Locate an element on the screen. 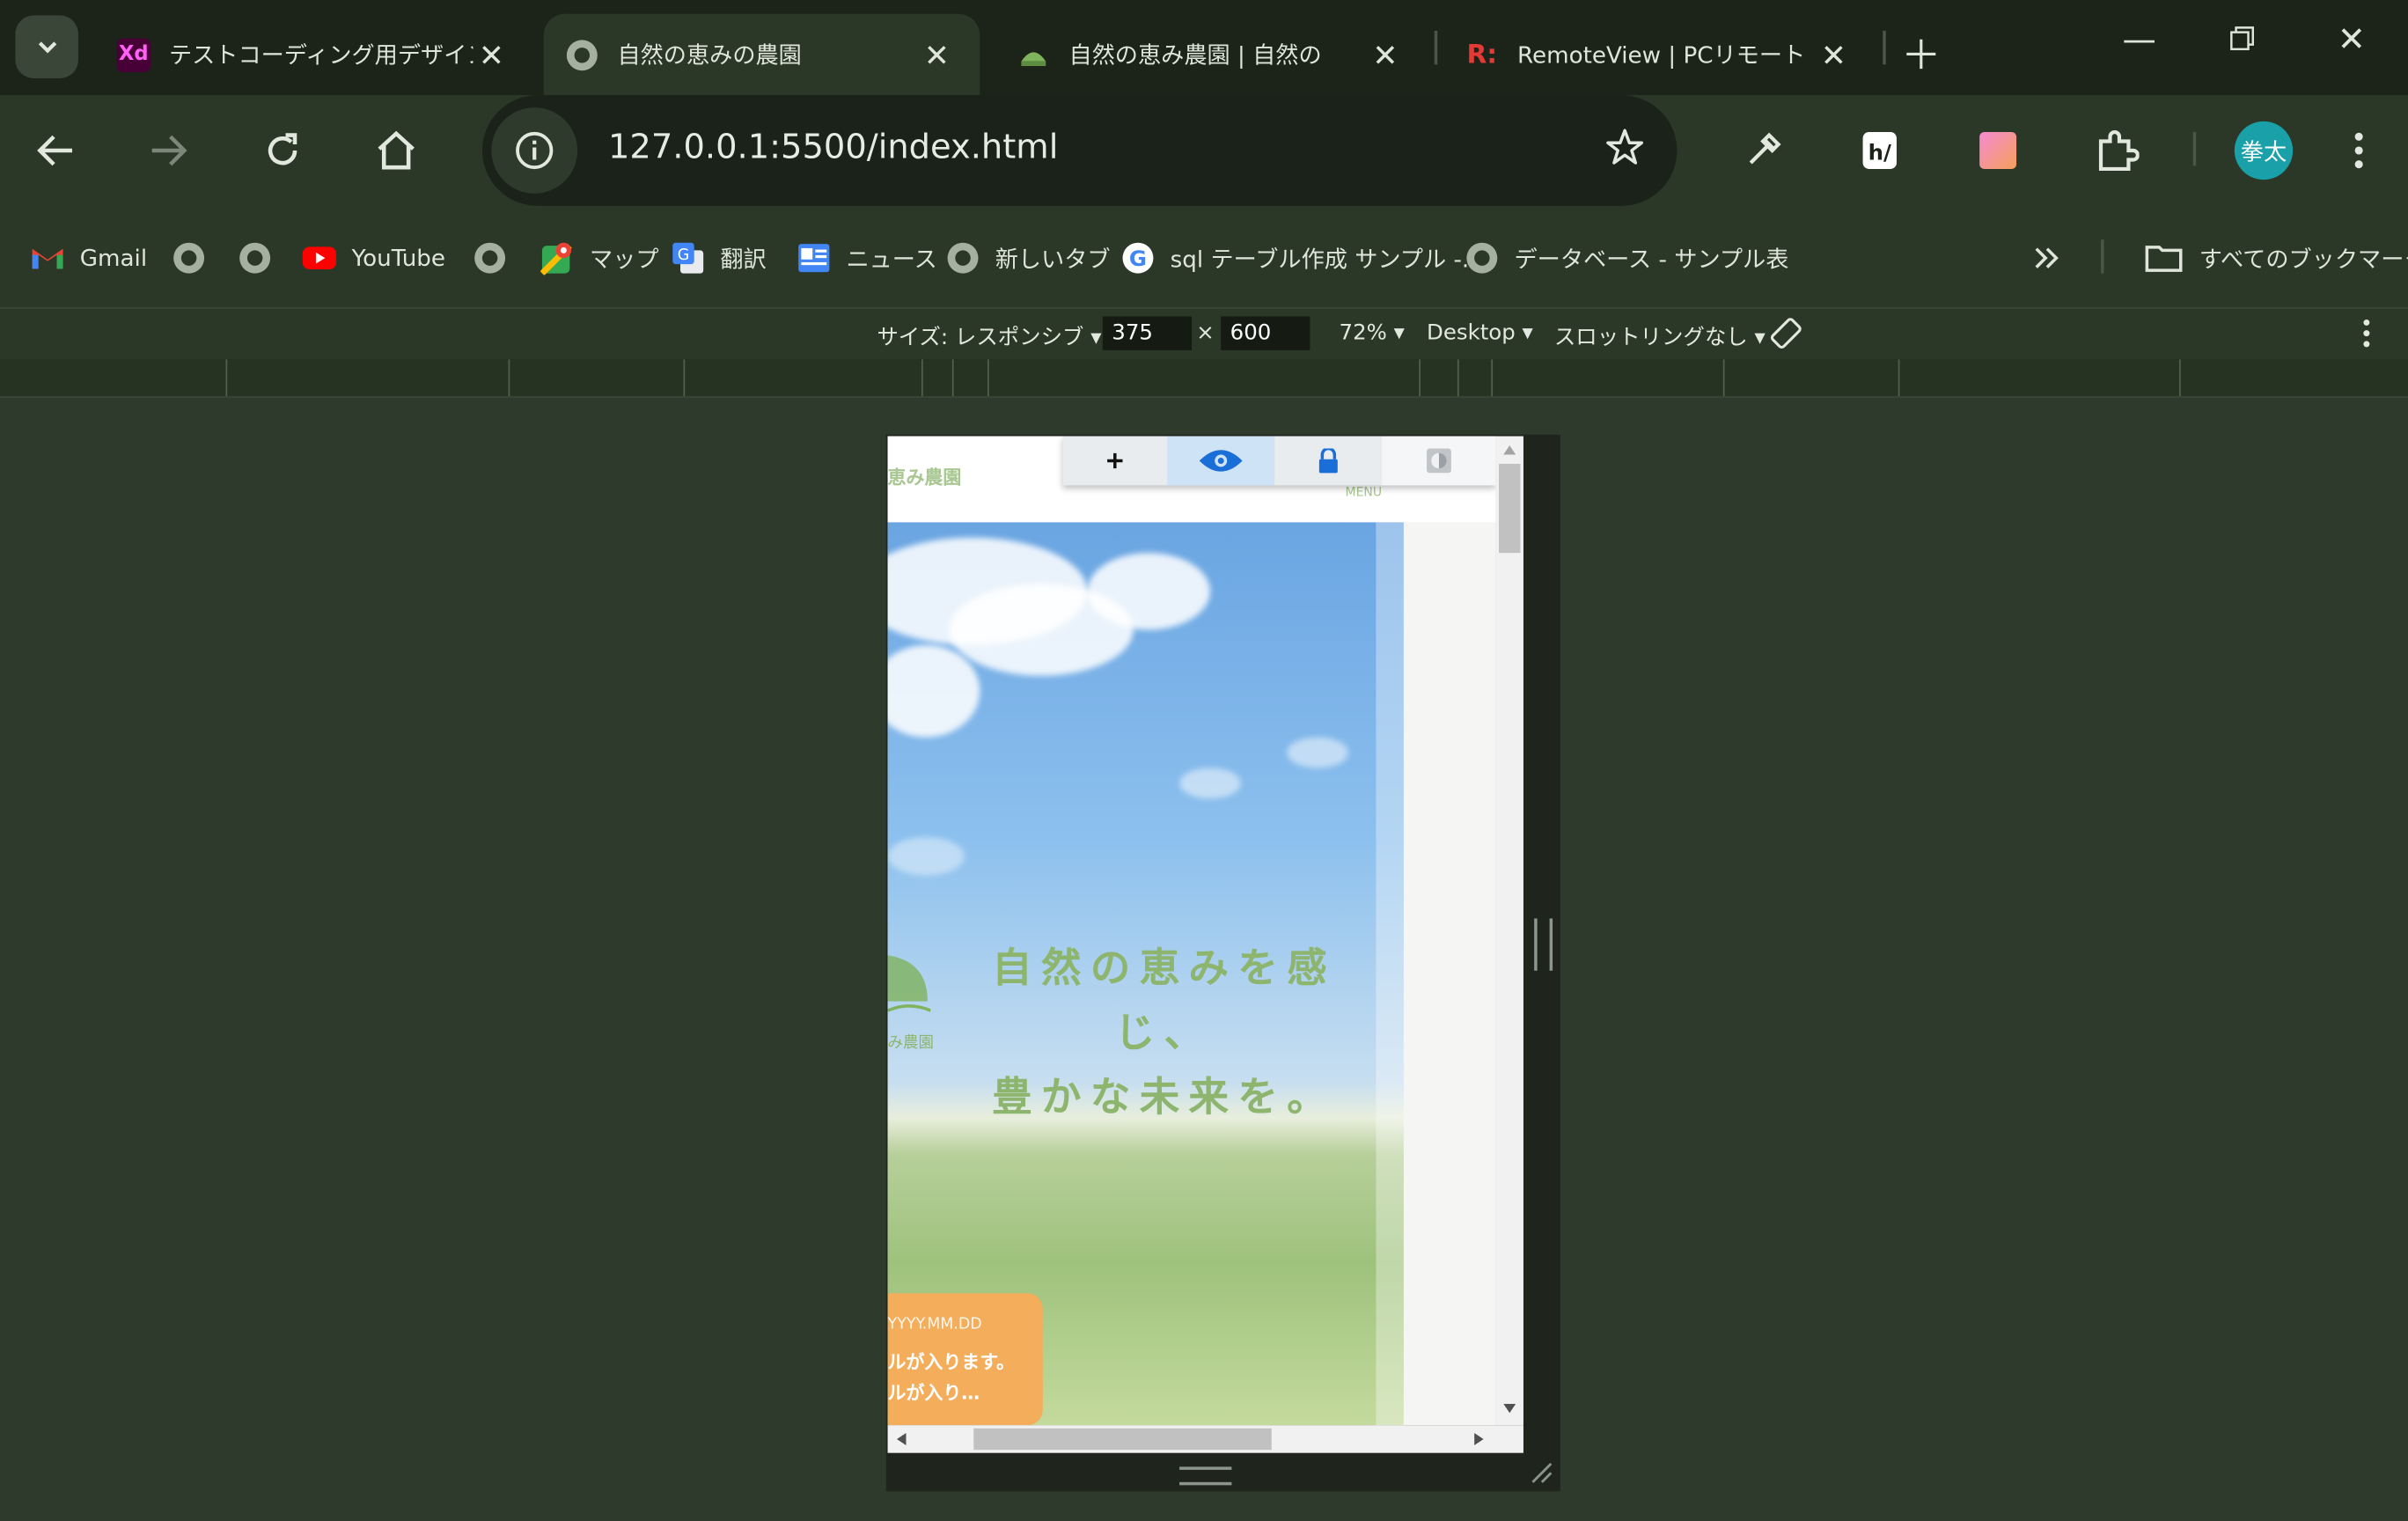 The width and height of the screenshot is (2408, 1521). horizontal-scrollbar is located at coordinates (1205, 1439).